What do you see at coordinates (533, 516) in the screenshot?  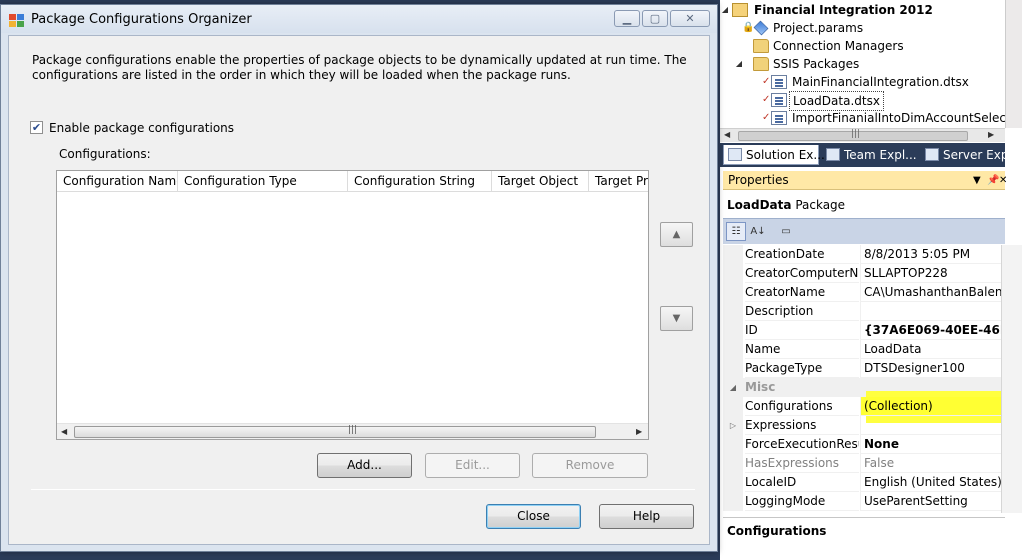 I see `close-button: Close` at bounding box center [533, 516].